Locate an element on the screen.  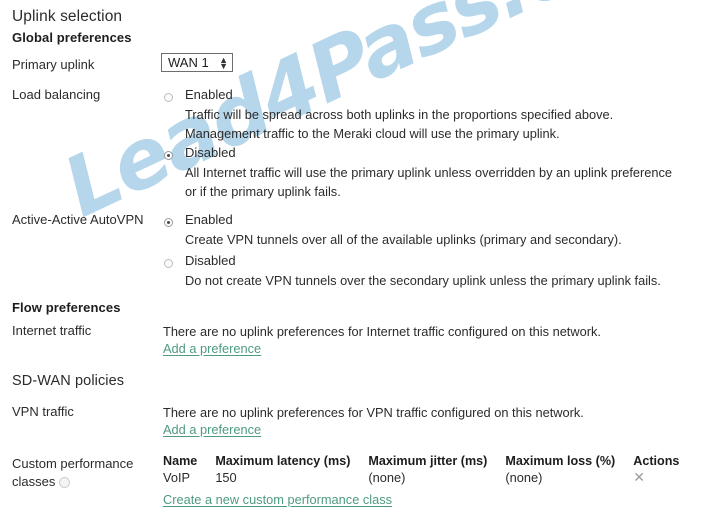
primary-uplink-selected-value: WAN 1 is located at coordinates (188, 62).